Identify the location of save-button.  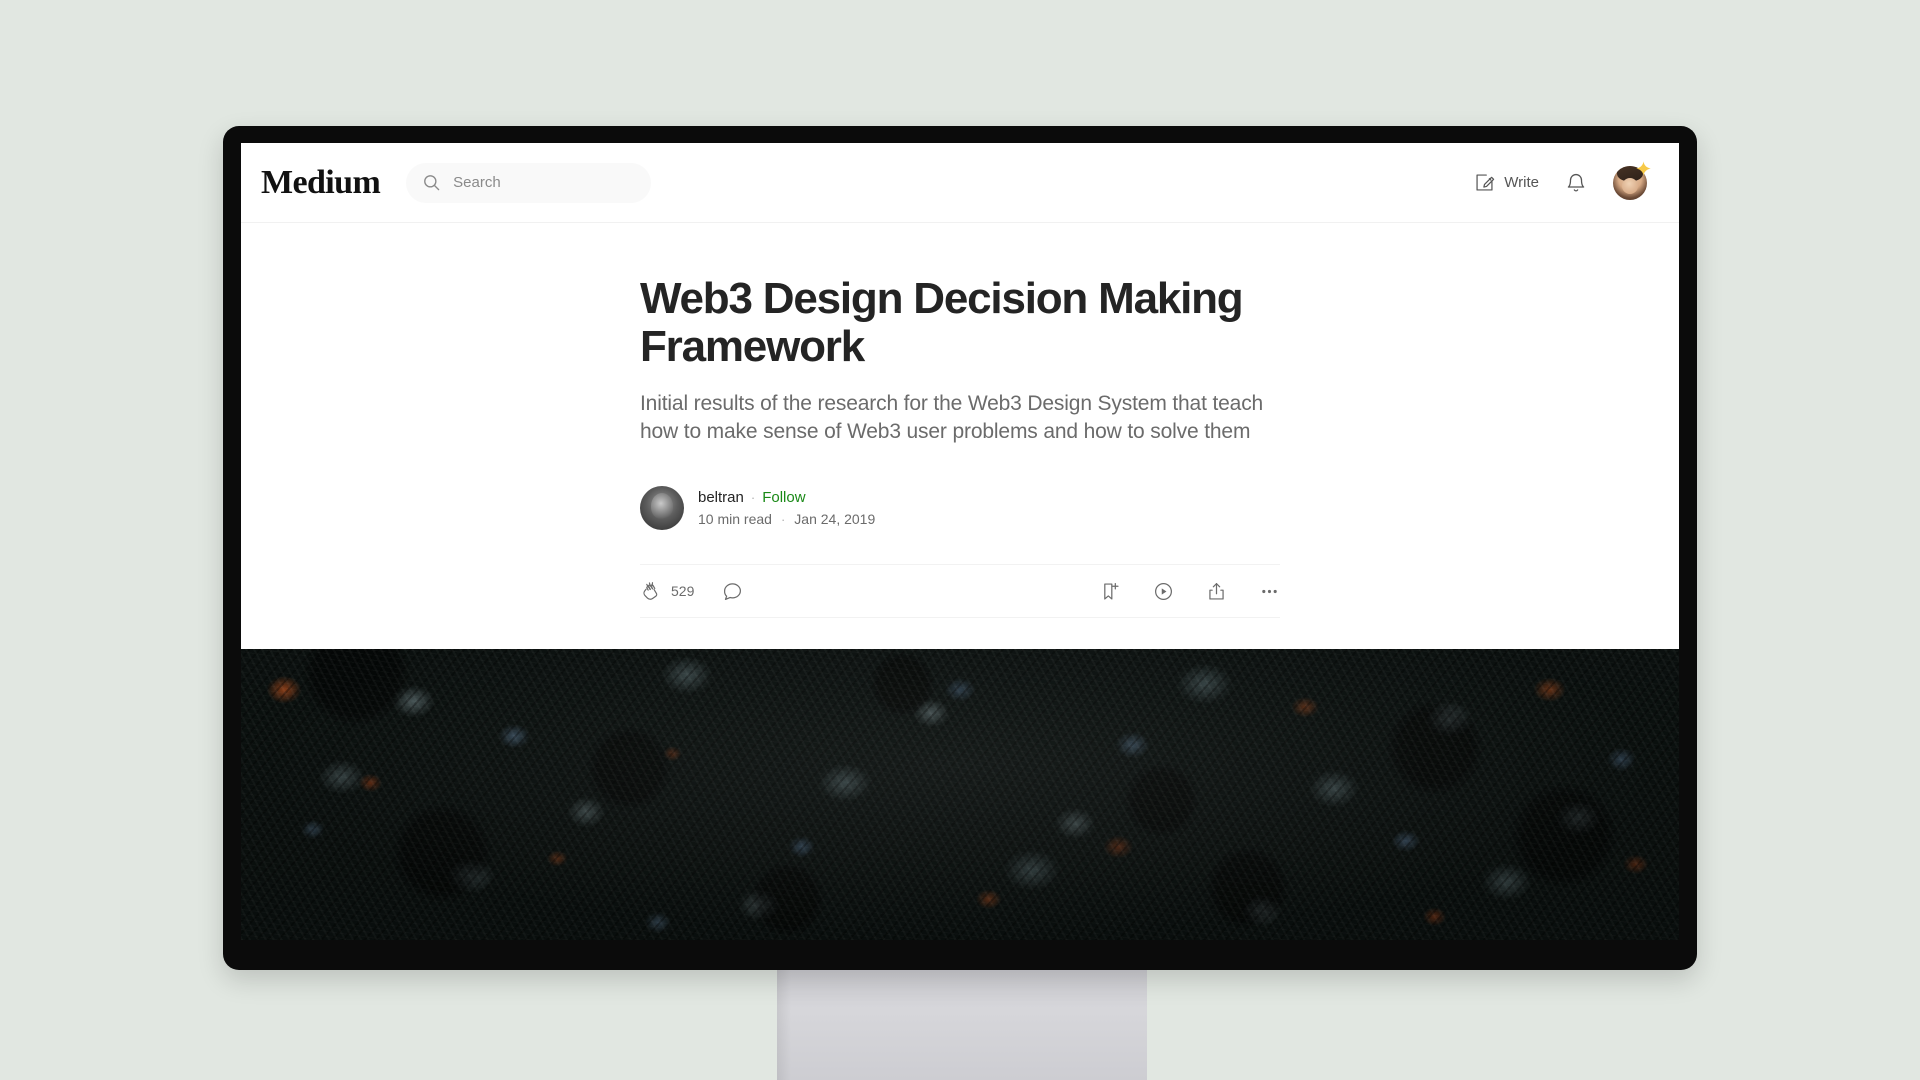
(1110, 591).